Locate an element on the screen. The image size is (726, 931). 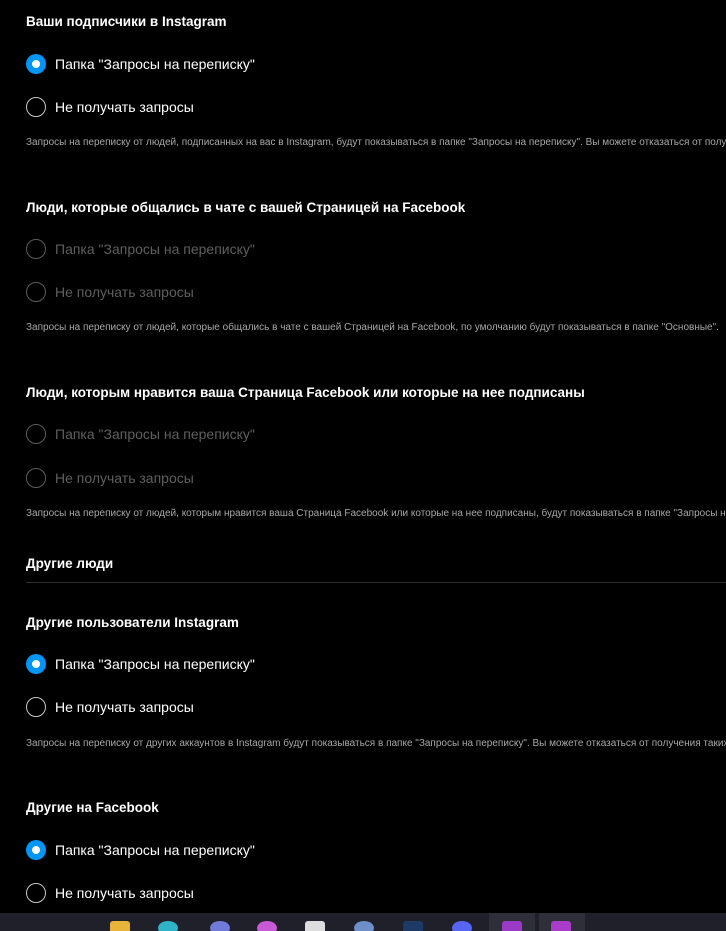
file-explorer-icon is located at coordinates (120, 926).